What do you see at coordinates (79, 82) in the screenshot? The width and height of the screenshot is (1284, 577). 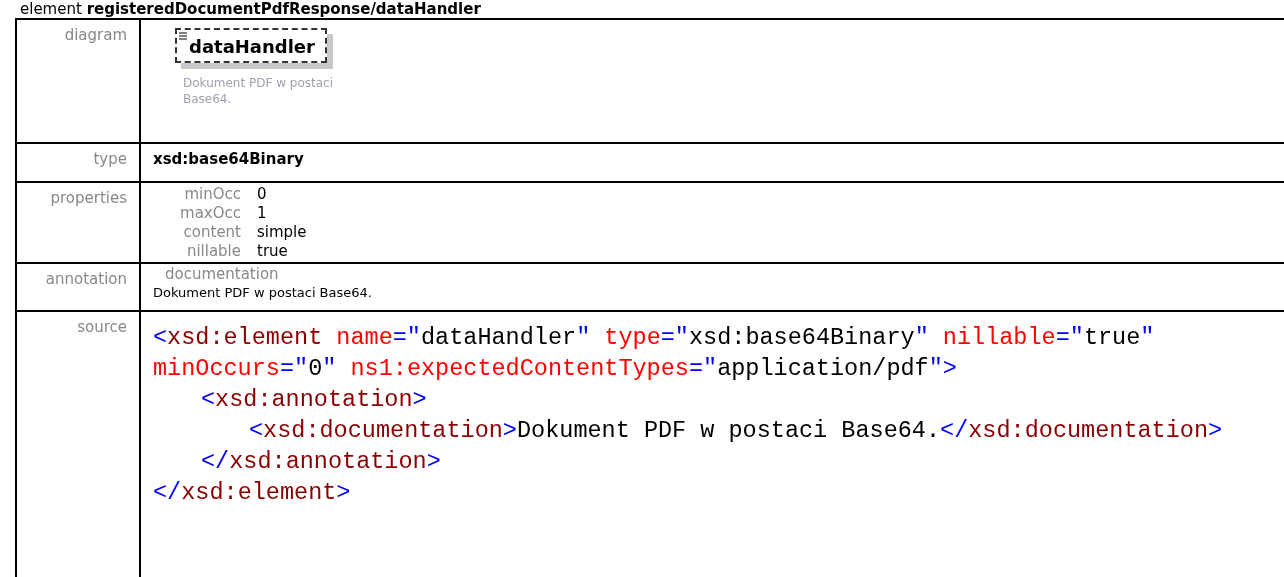 I see `row-label: diagram` at bounding box center [79, 82].